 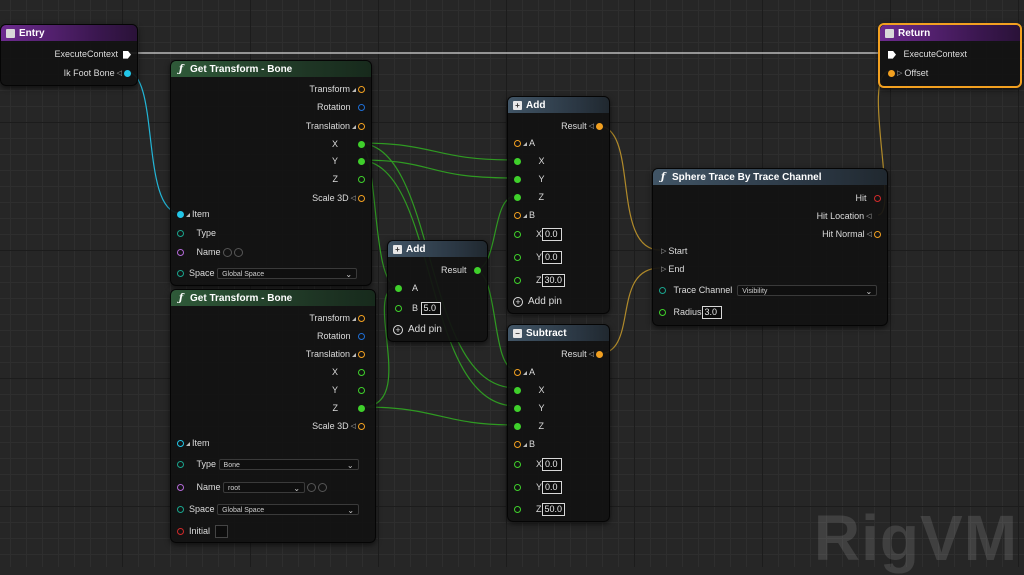 I want to click on node-header: ƒ Get Transform - Bone, so click(x=271, y=69).